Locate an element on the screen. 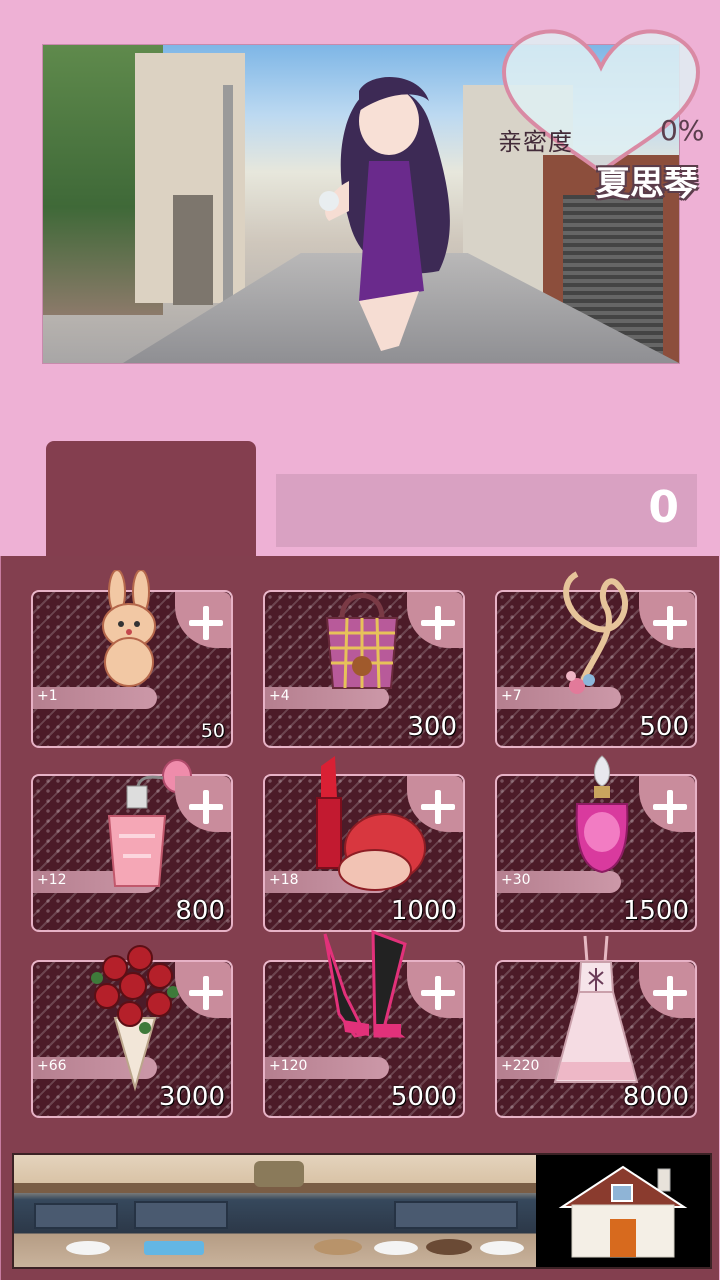 The width and height of the screenshot is (720, 1280). item-price: 1500 is located at coordinates (655, 911).